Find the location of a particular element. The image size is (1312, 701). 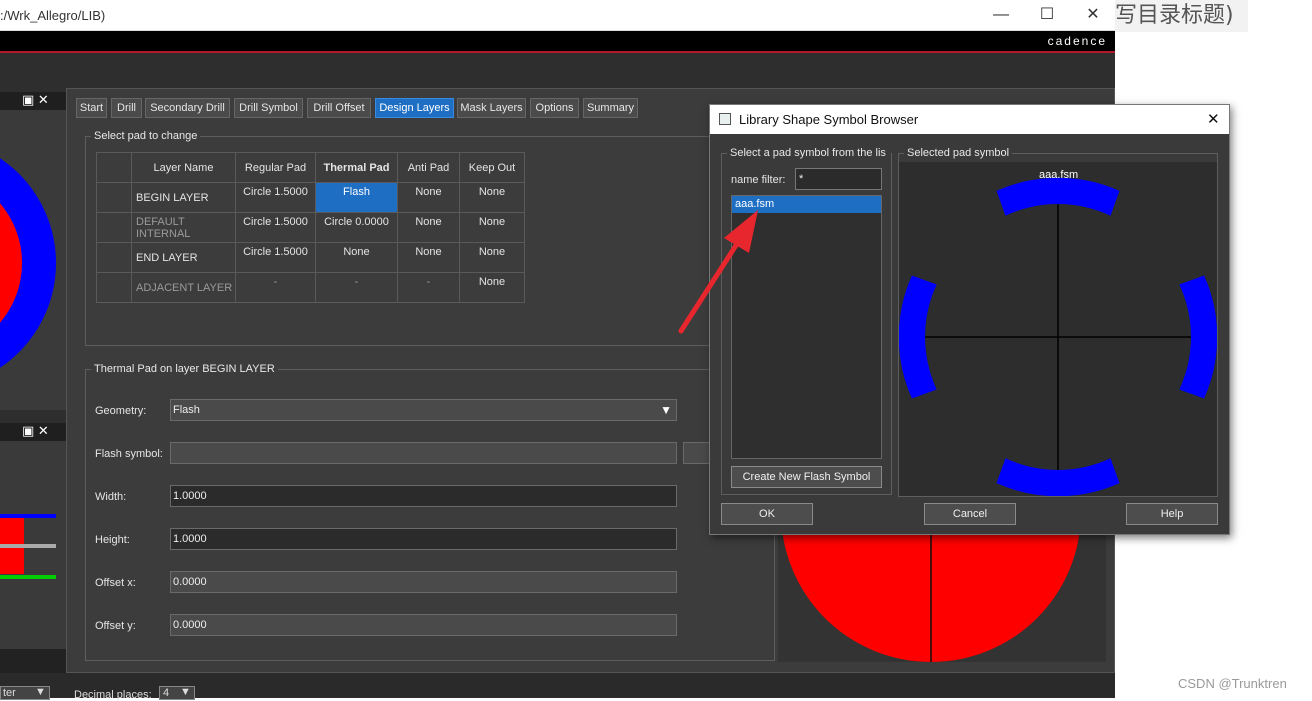

blog-heading-fragment: 写目录标题) is located at coordinates (1181, 16).